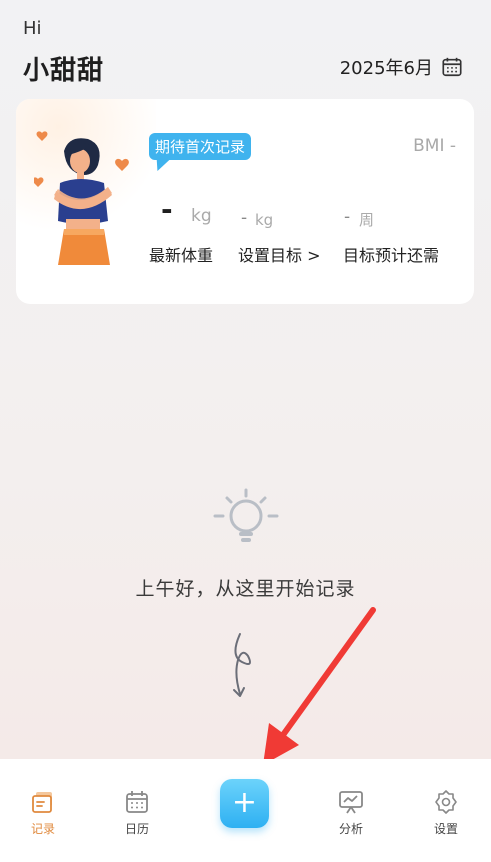 The image size is (491, 862). I want to click on nav-calendar: 日历, so click(137, 813).